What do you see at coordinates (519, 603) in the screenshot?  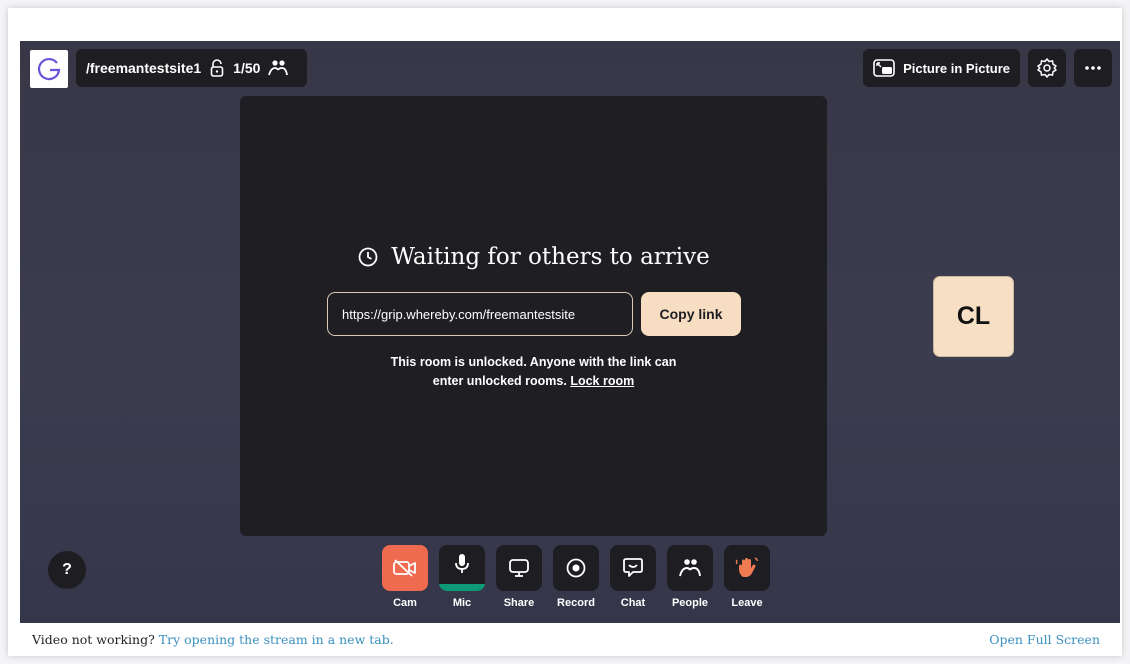 I see `share-label: Share` at bounding box center [519, 603].